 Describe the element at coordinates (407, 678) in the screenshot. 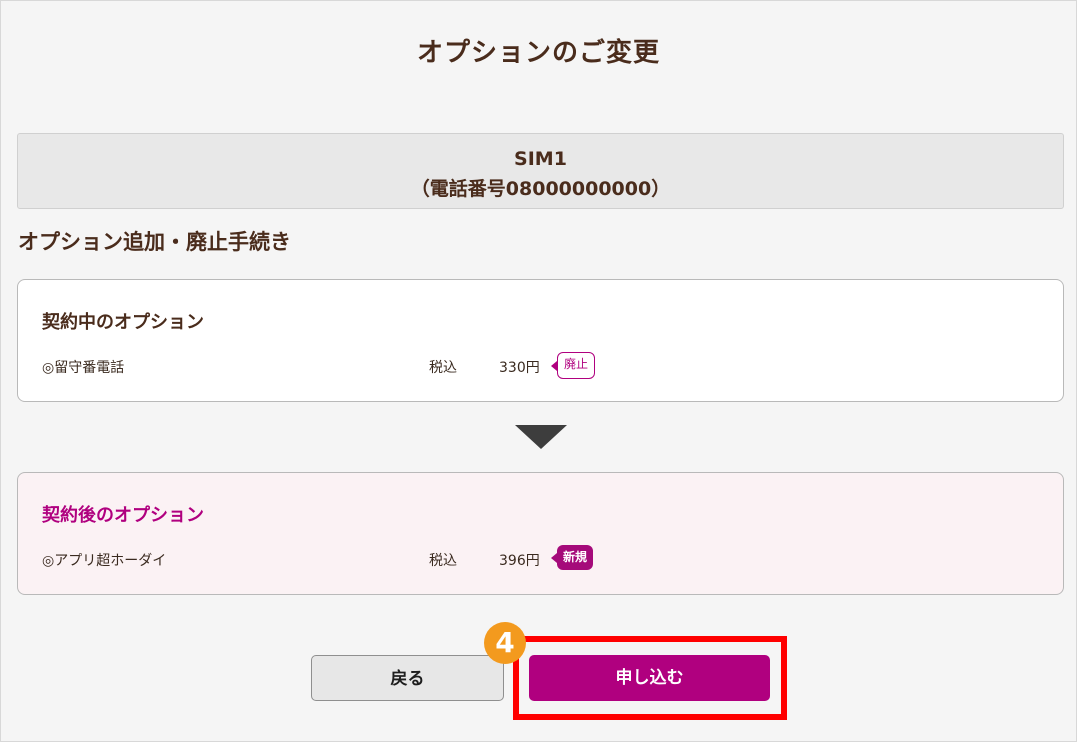

I see `back-button: 戻る` at that location.